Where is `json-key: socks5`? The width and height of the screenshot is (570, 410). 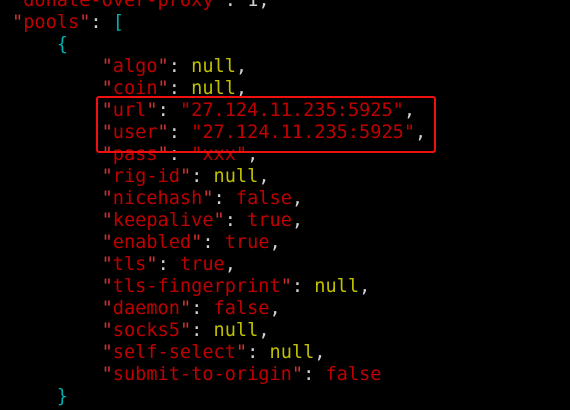 json-key: socks5 is located at coordinates (146, 330).